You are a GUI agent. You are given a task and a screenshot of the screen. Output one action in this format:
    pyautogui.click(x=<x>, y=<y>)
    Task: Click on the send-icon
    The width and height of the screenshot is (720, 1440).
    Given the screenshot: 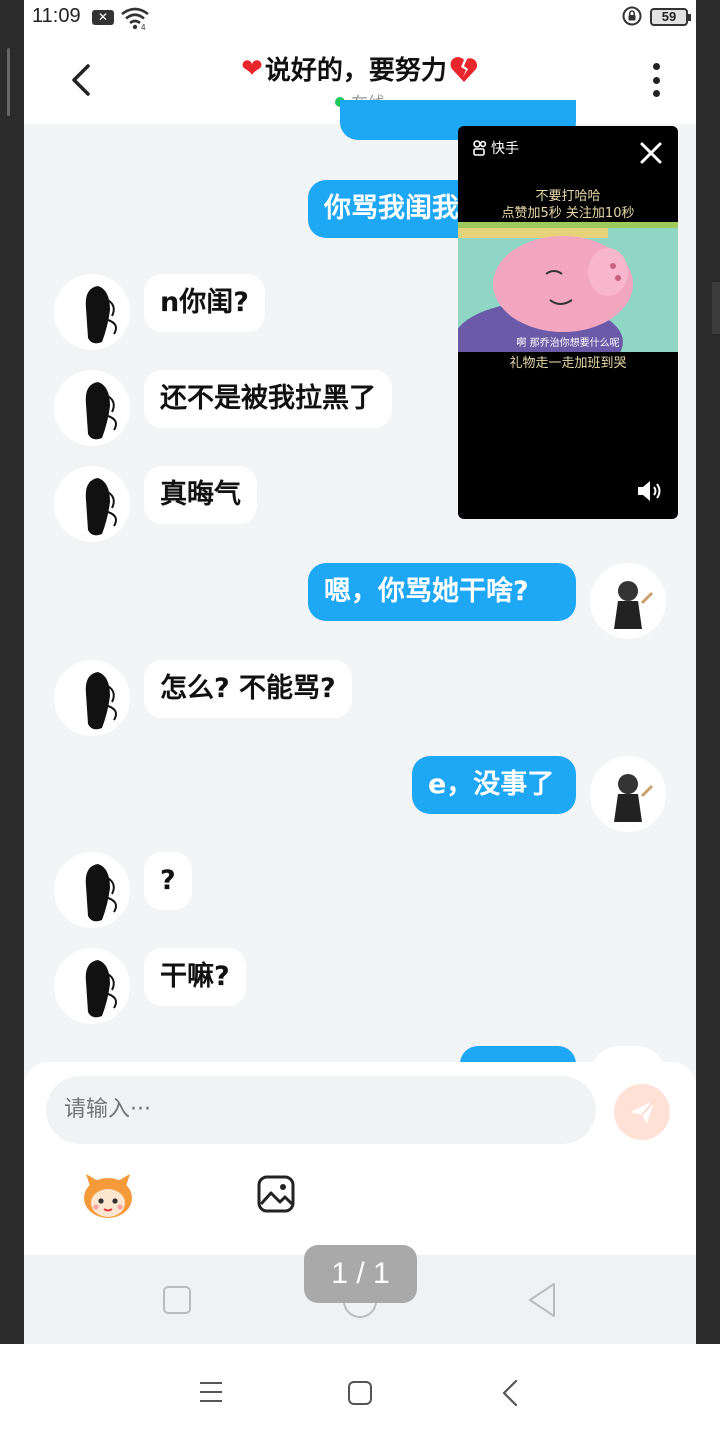 What is the action you would take?
    pyautogui.click(x=642, y=1112)
    